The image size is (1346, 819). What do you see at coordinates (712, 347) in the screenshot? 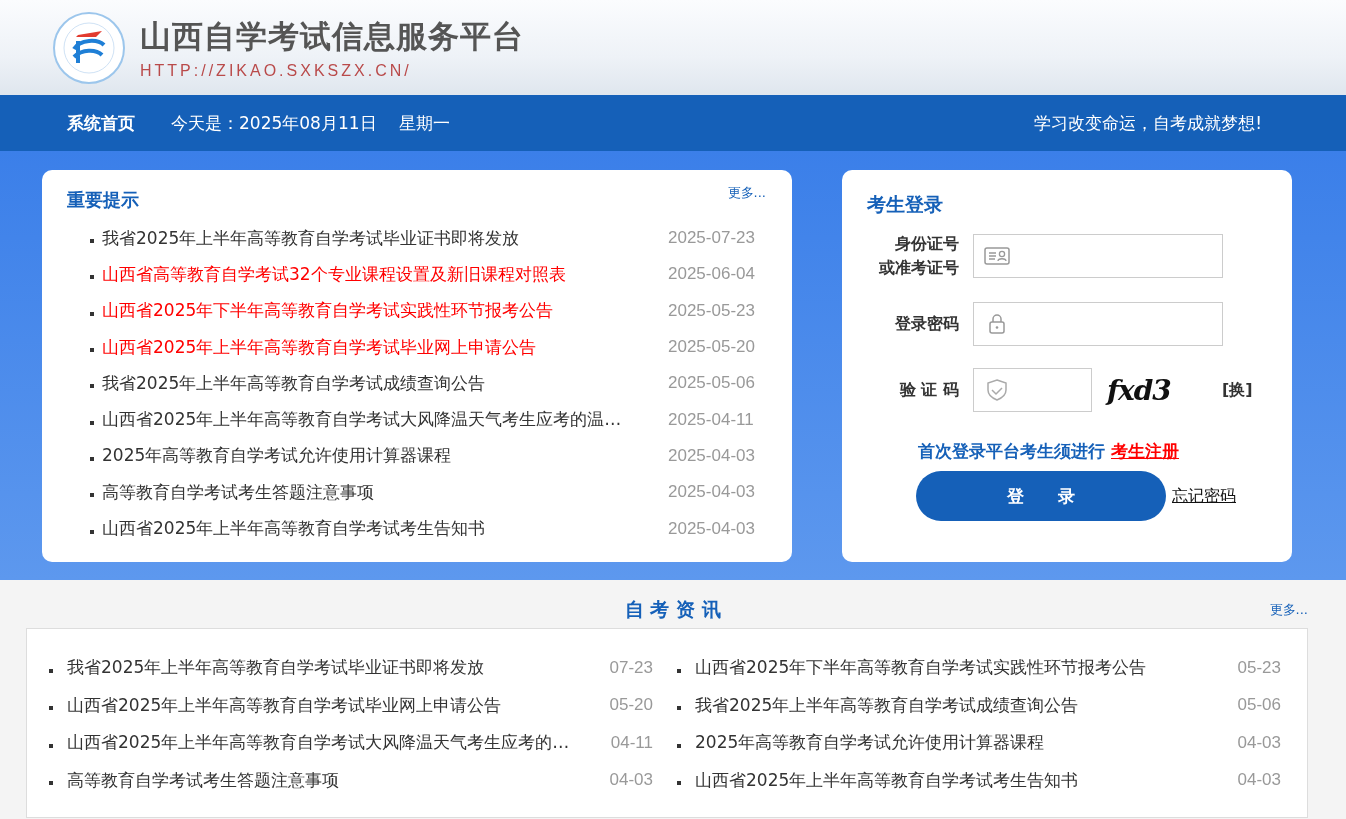
I see `notice-date: 2025-05-20` at bounding box center [712, 347].